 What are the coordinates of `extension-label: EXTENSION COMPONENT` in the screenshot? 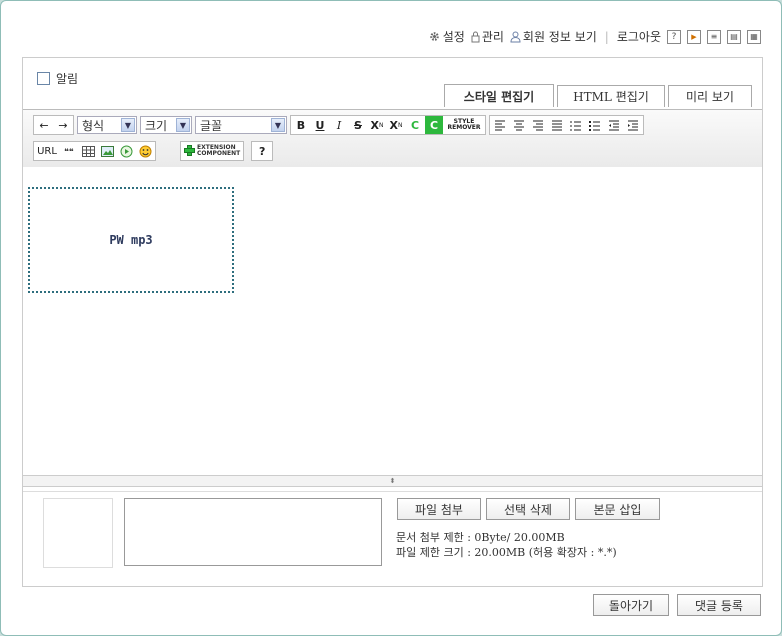 It's located at (218, 151).